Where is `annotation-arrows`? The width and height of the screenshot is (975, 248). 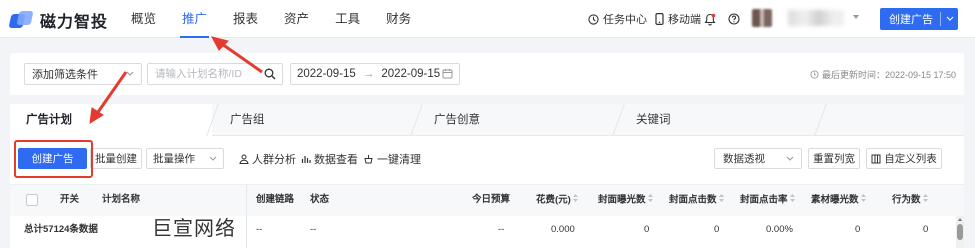
annotation-arrows is located at coordinates (176, 80).